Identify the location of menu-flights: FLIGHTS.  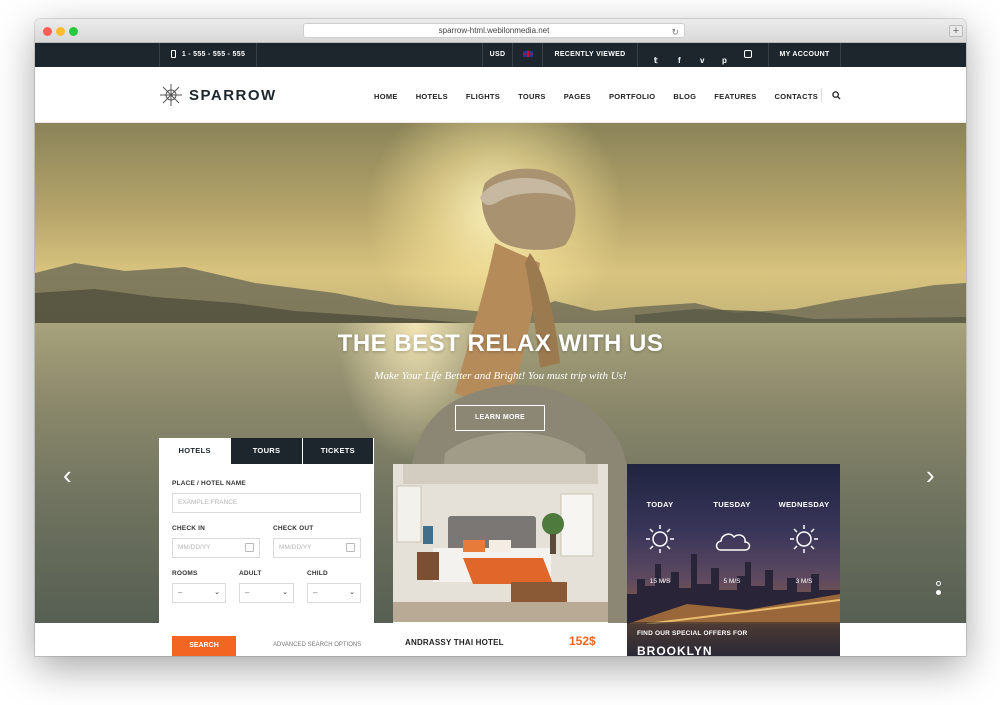
(483, 96).